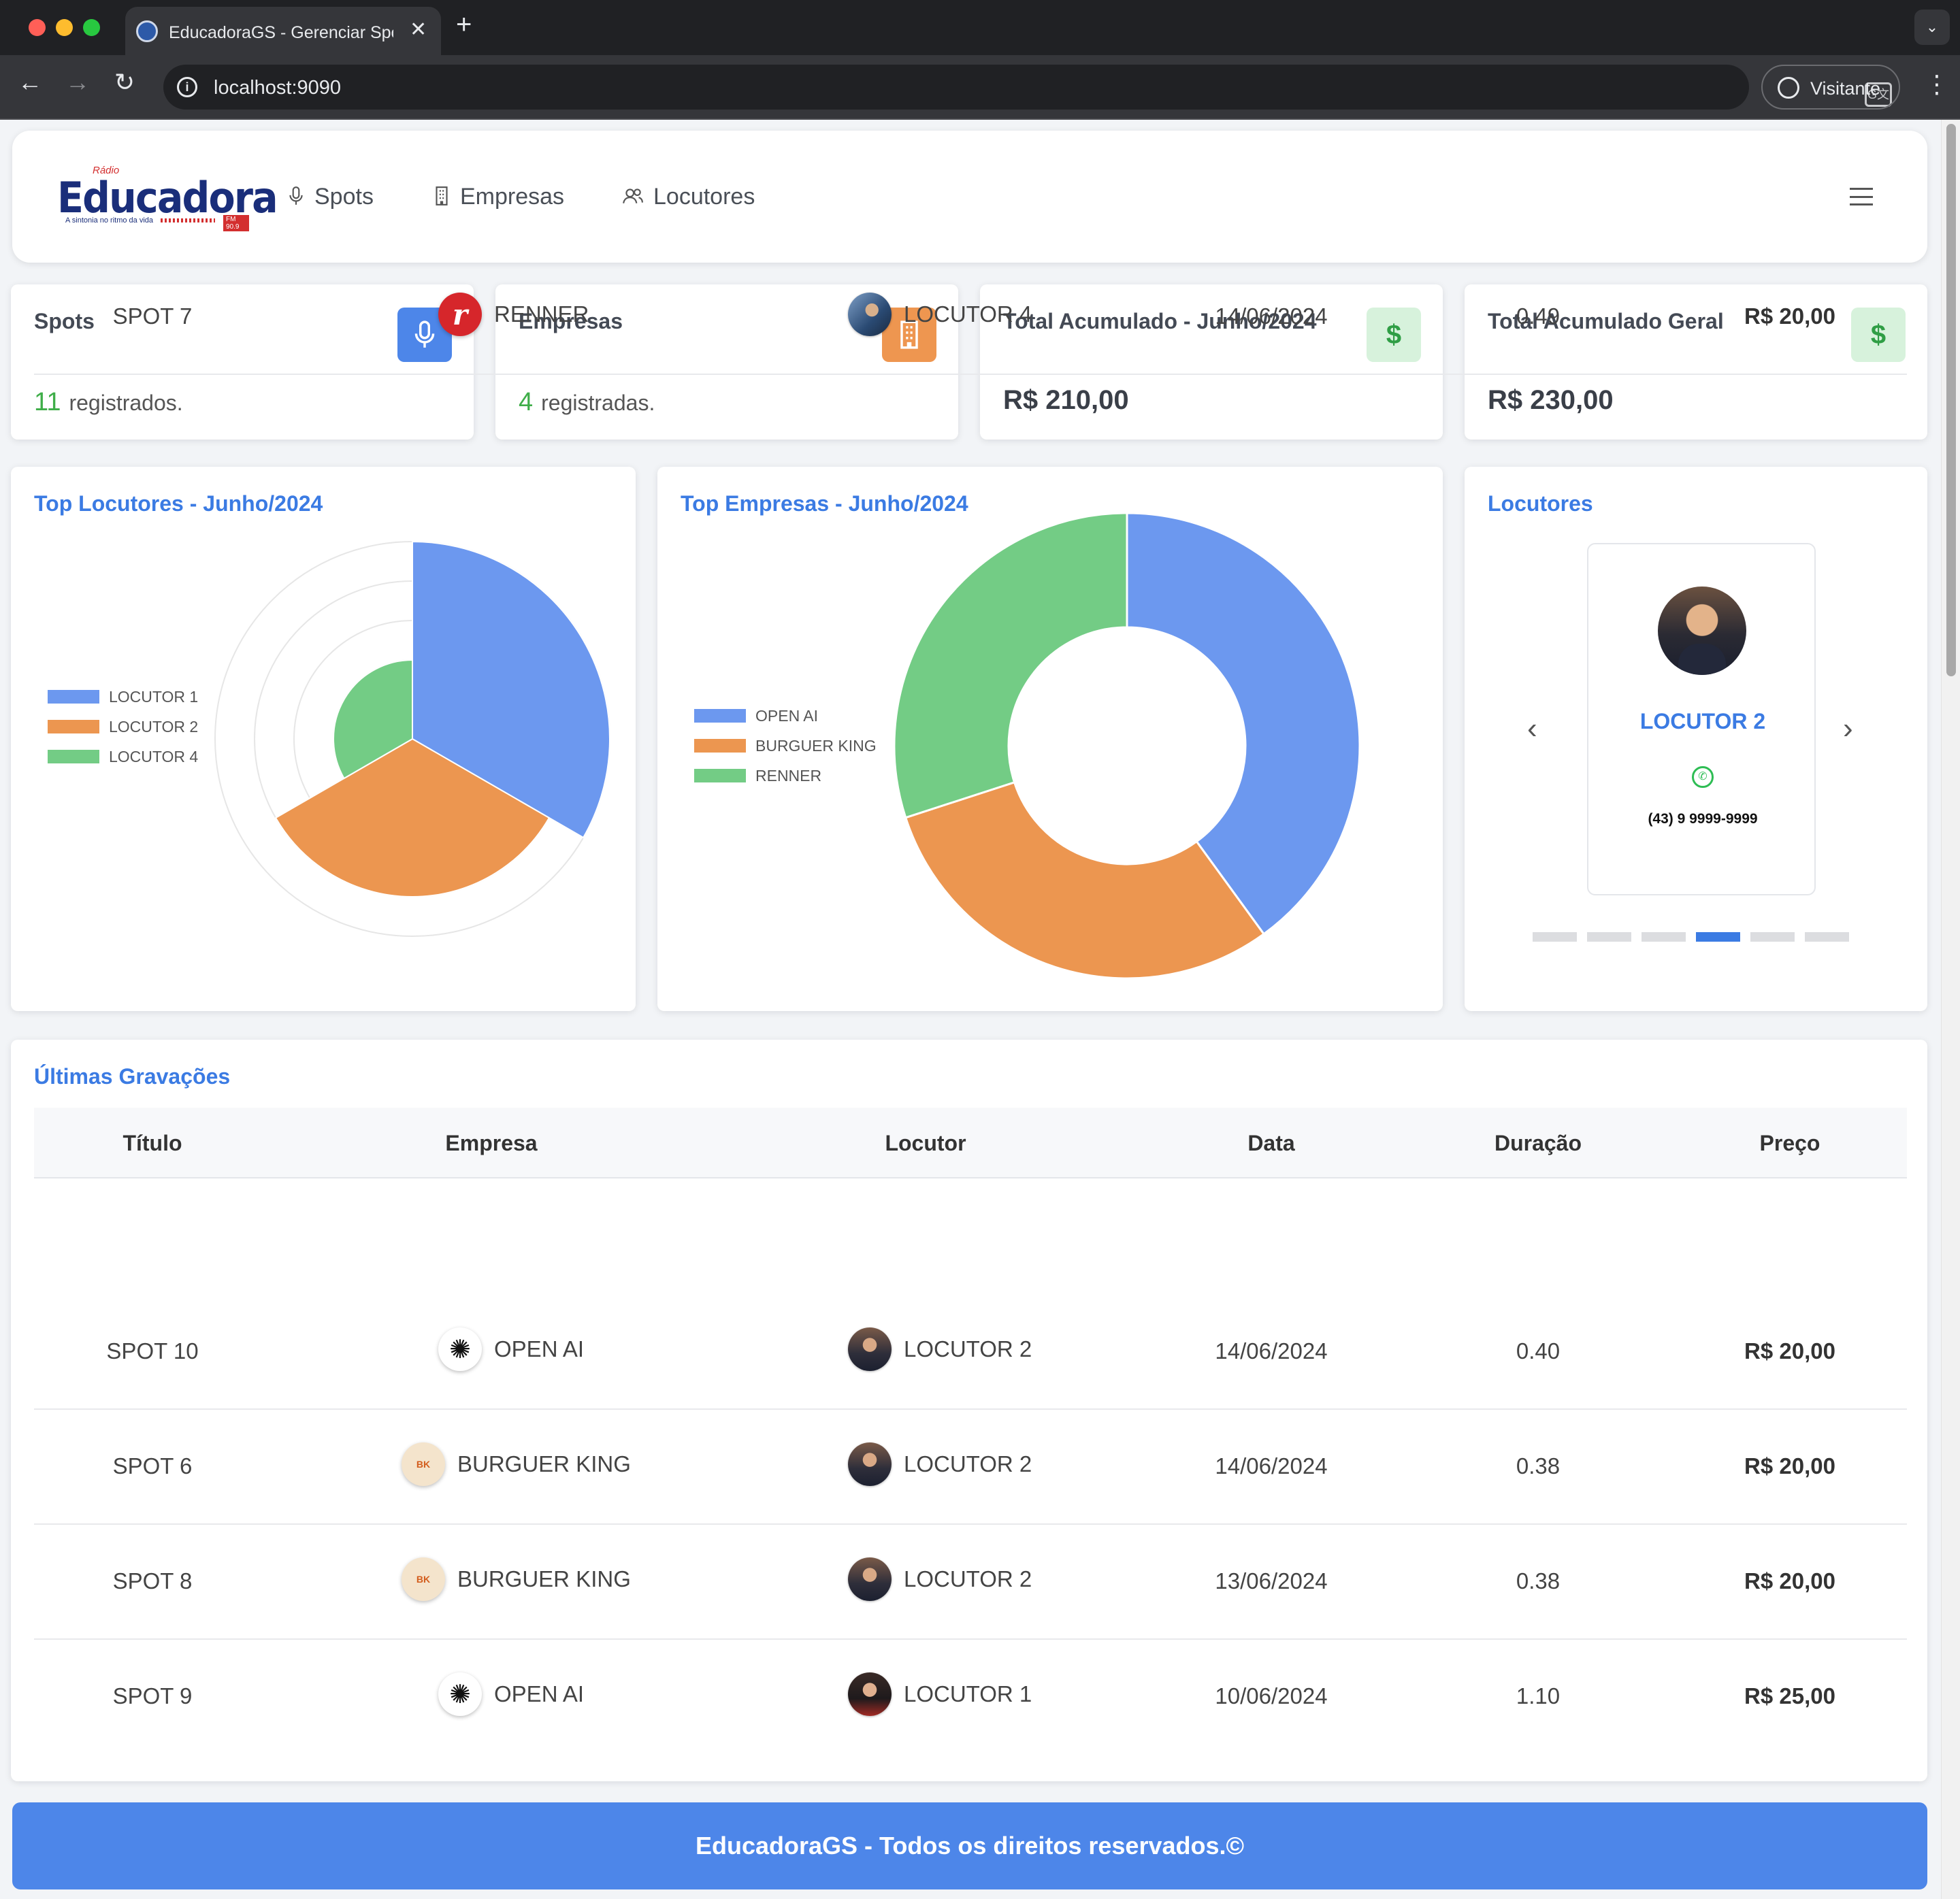 Image resolution: width=1960 pixels, height=1899 pixels. Describe the element at coordinates (1066, 400) in the screenshot. I see `stat-value: R$ 210,00` at that location.